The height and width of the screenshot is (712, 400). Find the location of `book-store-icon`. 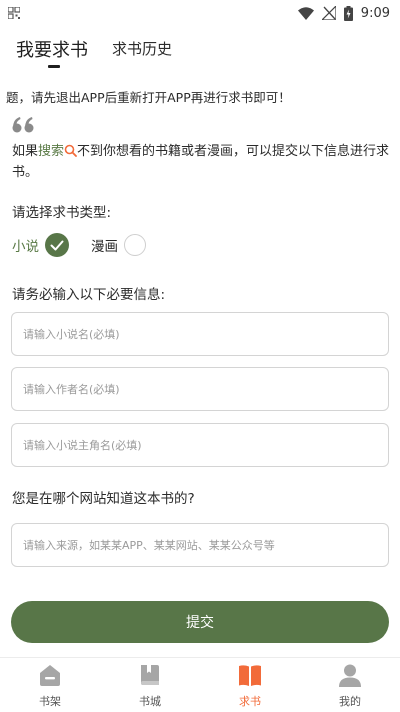

book-store-icon is located at coordinates (150, 675).